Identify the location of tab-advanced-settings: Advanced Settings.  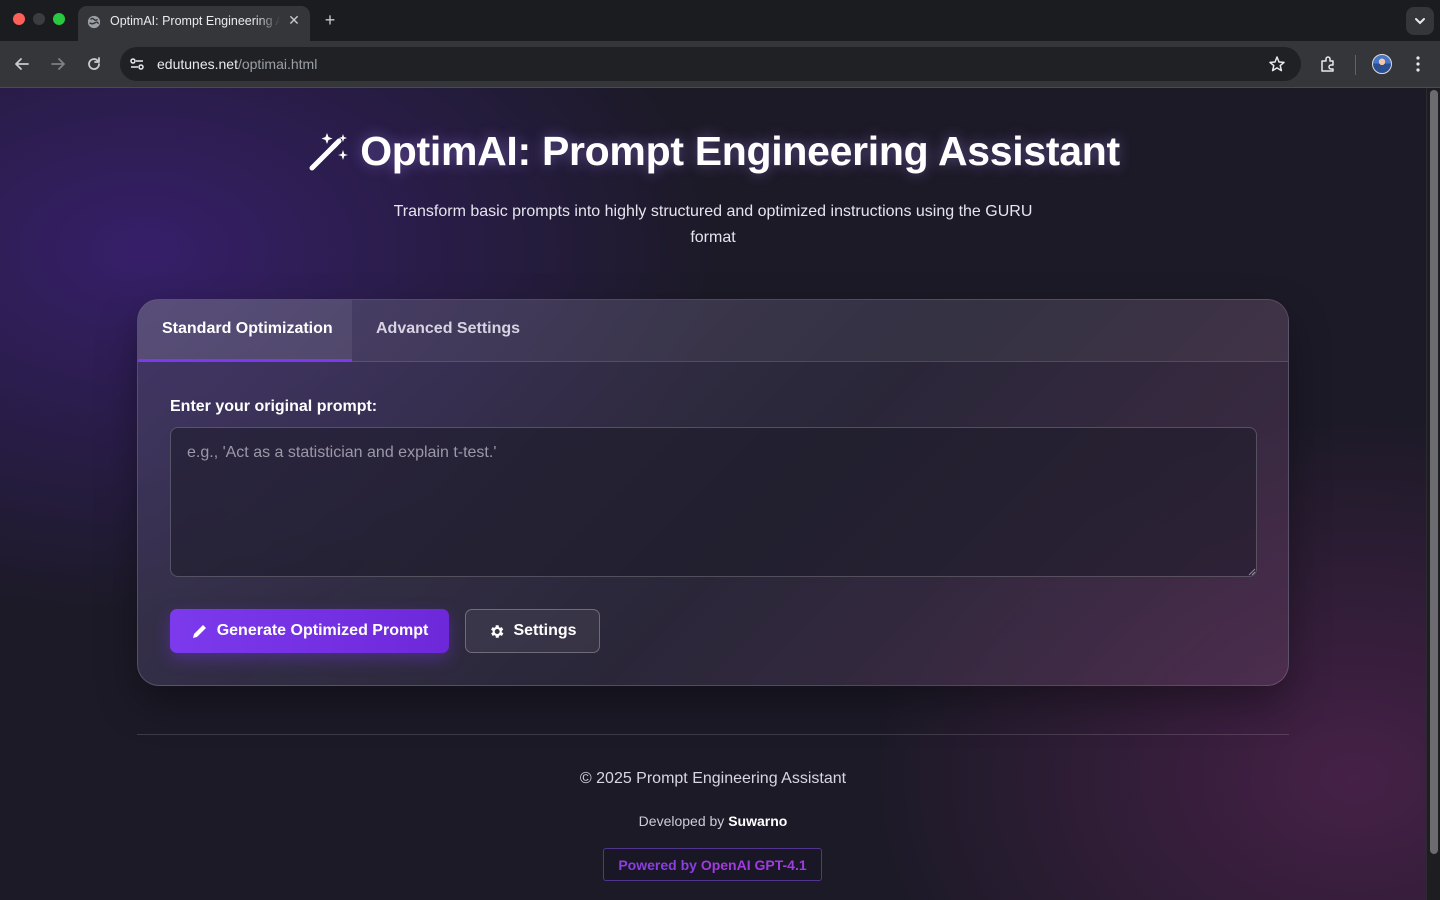
(447, 331).